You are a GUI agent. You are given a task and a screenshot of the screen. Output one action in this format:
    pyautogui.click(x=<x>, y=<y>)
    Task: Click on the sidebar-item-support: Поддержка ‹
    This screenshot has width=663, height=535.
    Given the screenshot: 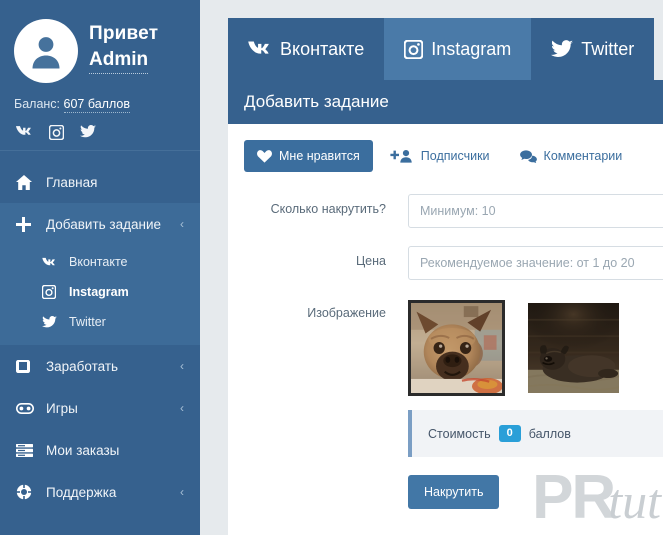 What is the action you would take?
    pyautogui.click(x=100, y=492)
    